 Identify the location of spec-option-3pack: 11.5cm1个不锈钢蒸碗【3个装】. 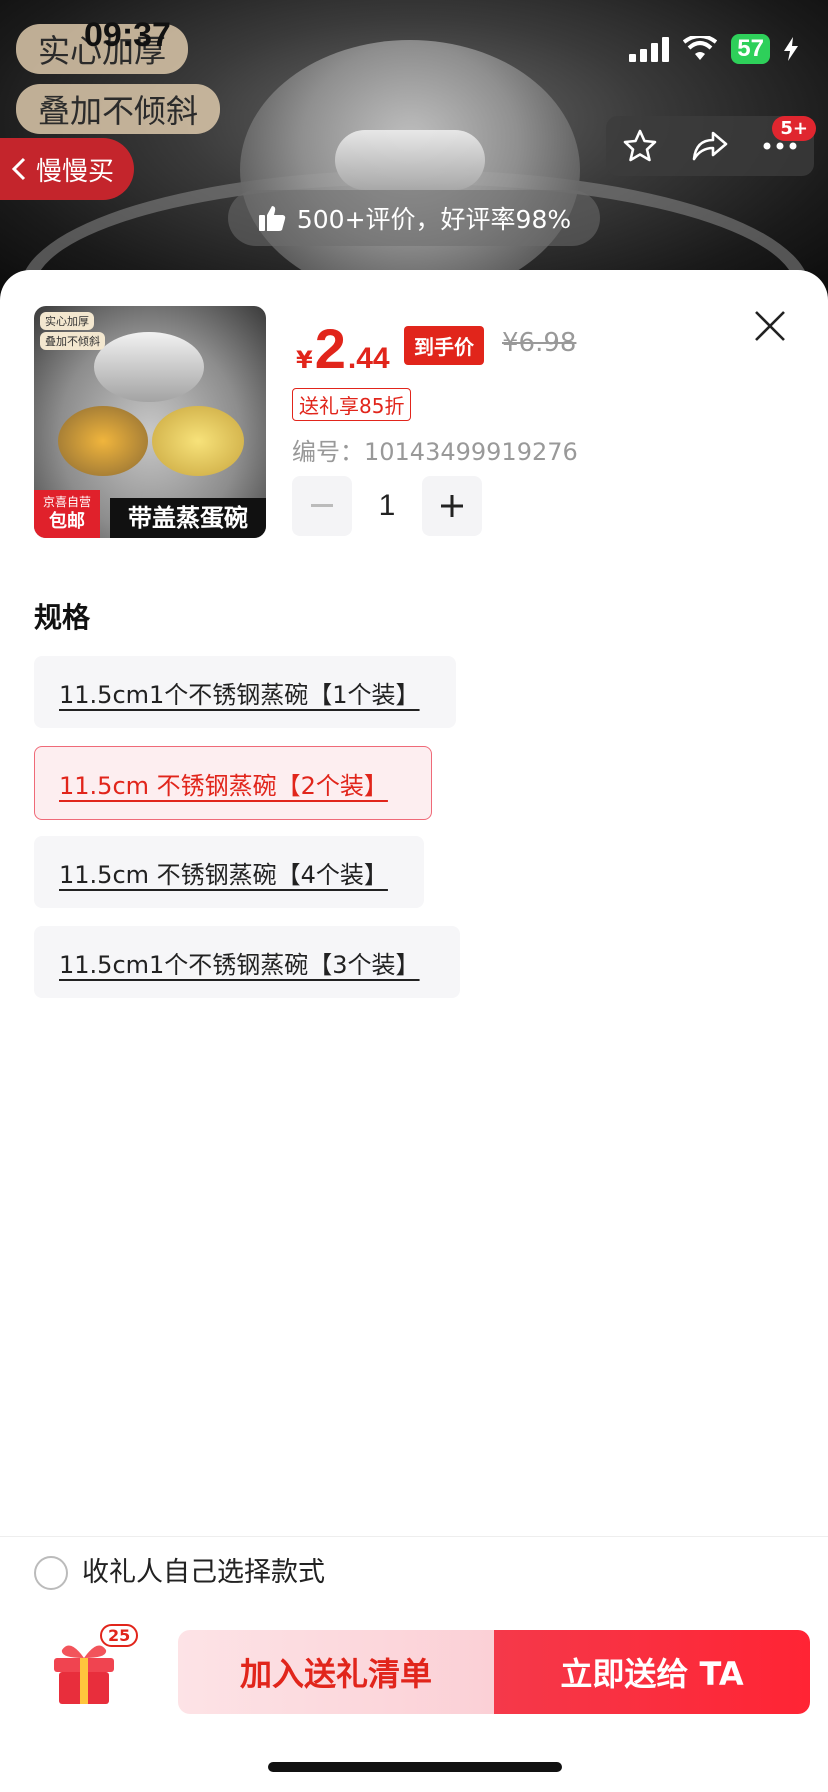
(247, 962).